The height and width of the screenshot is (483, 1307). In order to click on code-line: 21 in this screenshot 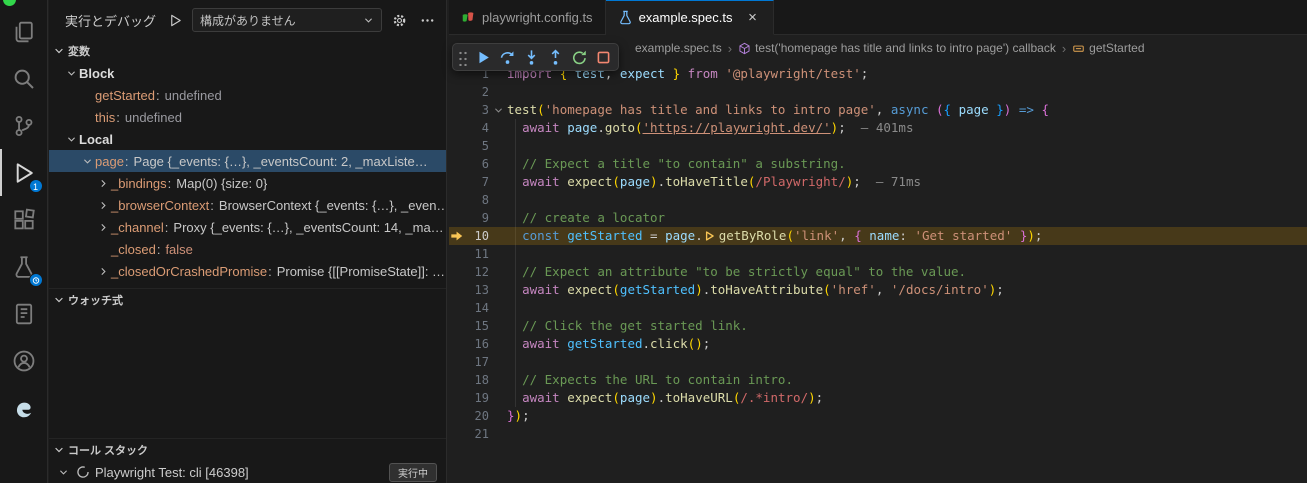, I will do `click(878, 434)`.